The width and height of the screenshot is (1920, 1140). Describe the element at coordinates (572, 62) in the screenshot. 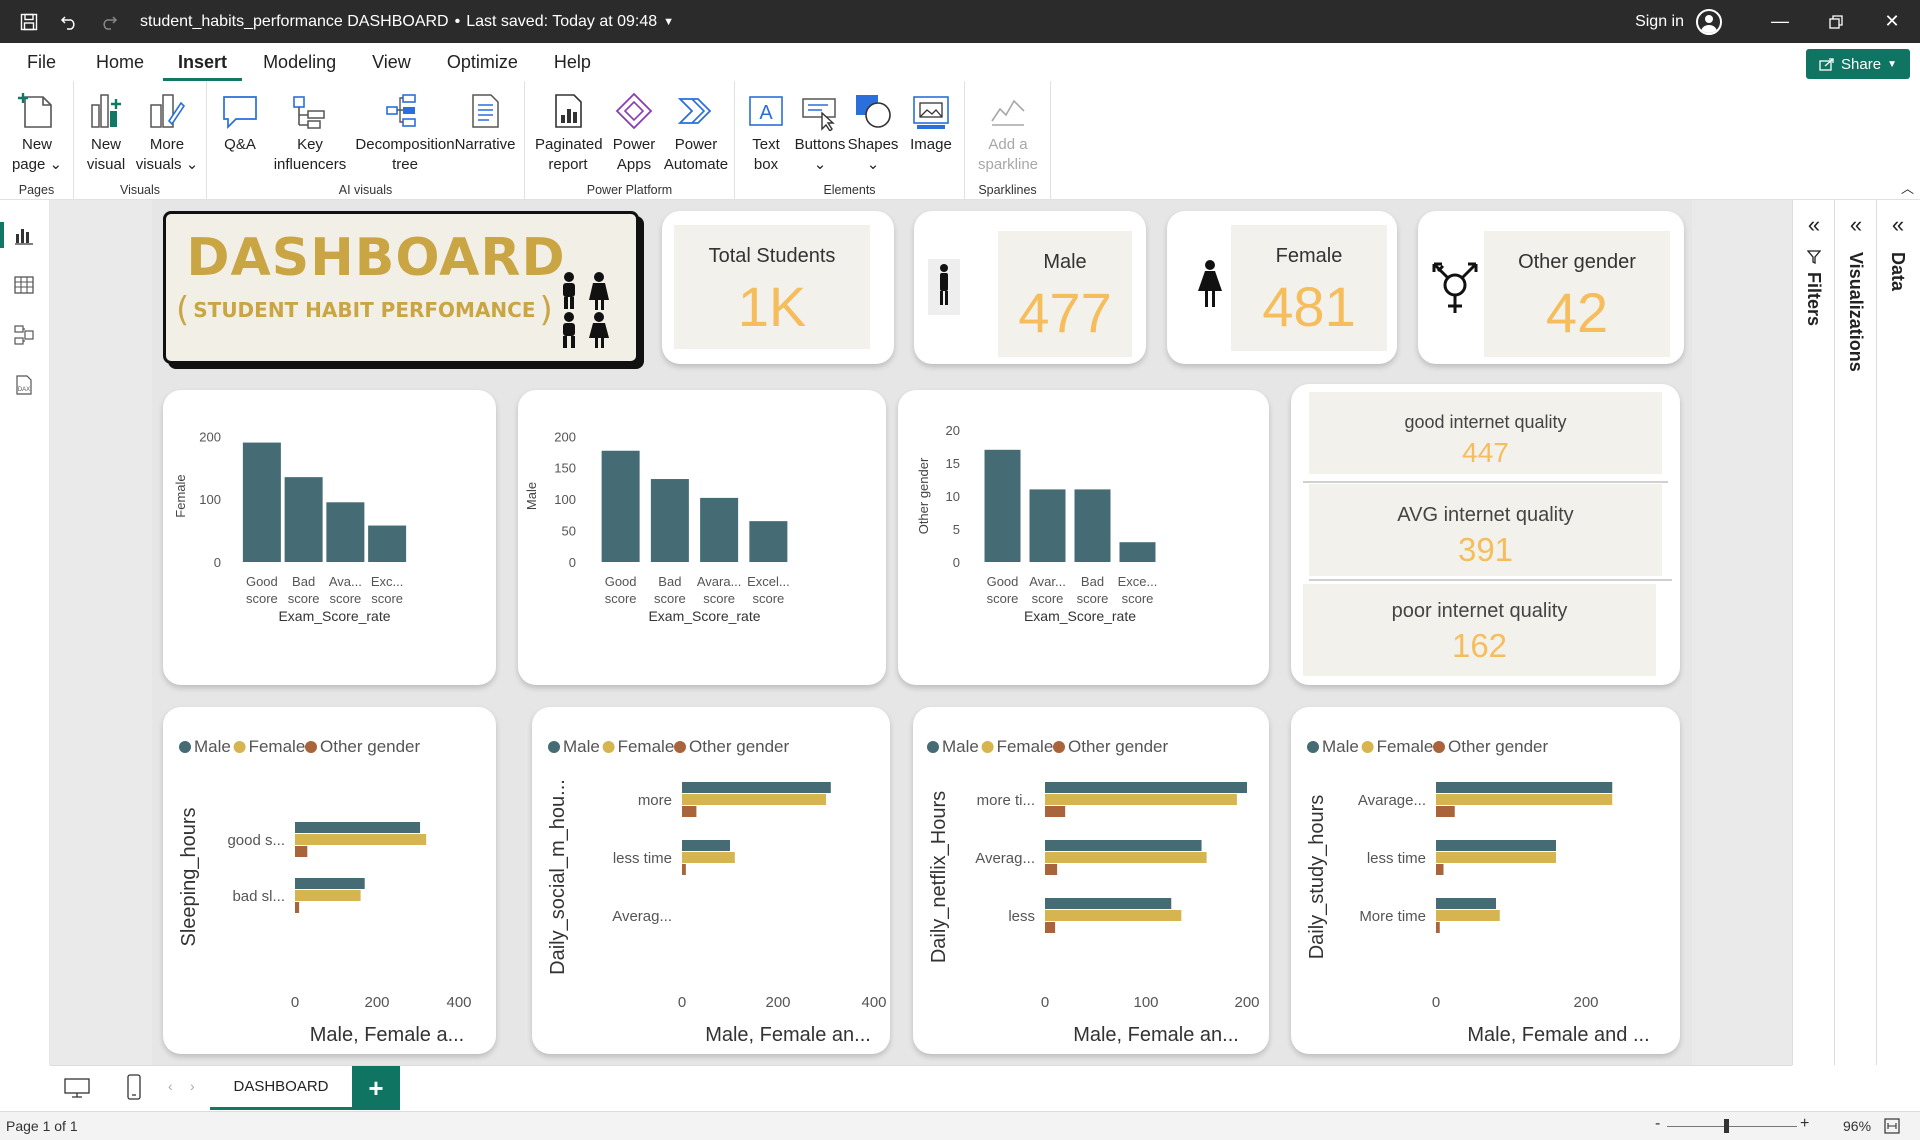

I see `menu-help: Help` at that location.